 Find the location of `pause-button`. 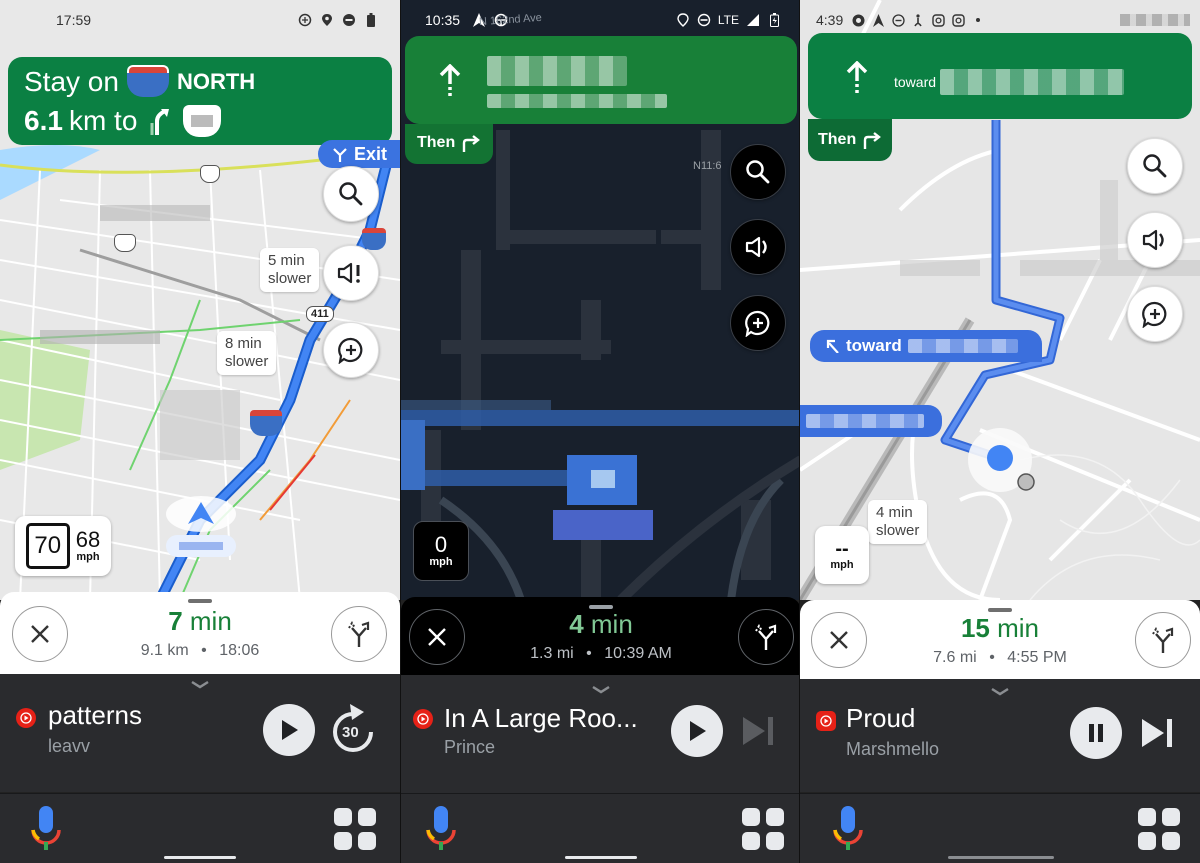

pause-button is located at coordinates (1096, 733).